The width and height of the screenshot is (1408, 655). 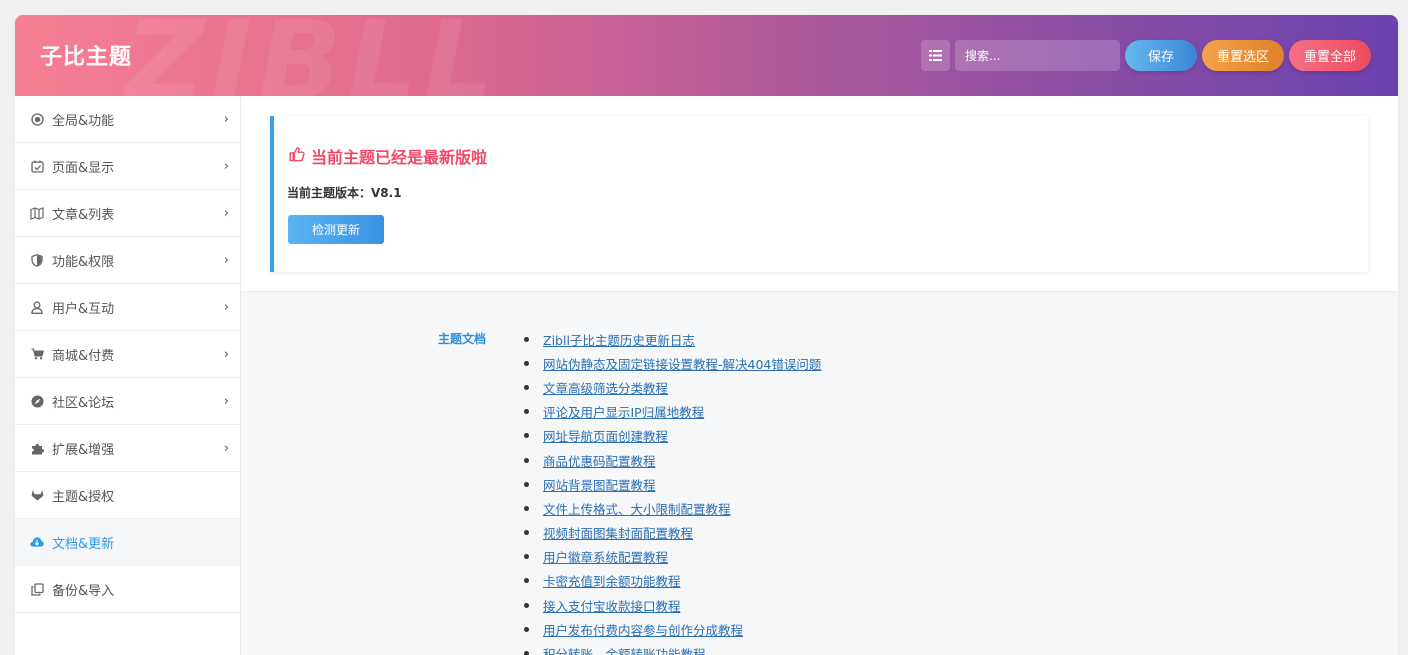 I want to click on list-icon, so click(x=935, y=55).